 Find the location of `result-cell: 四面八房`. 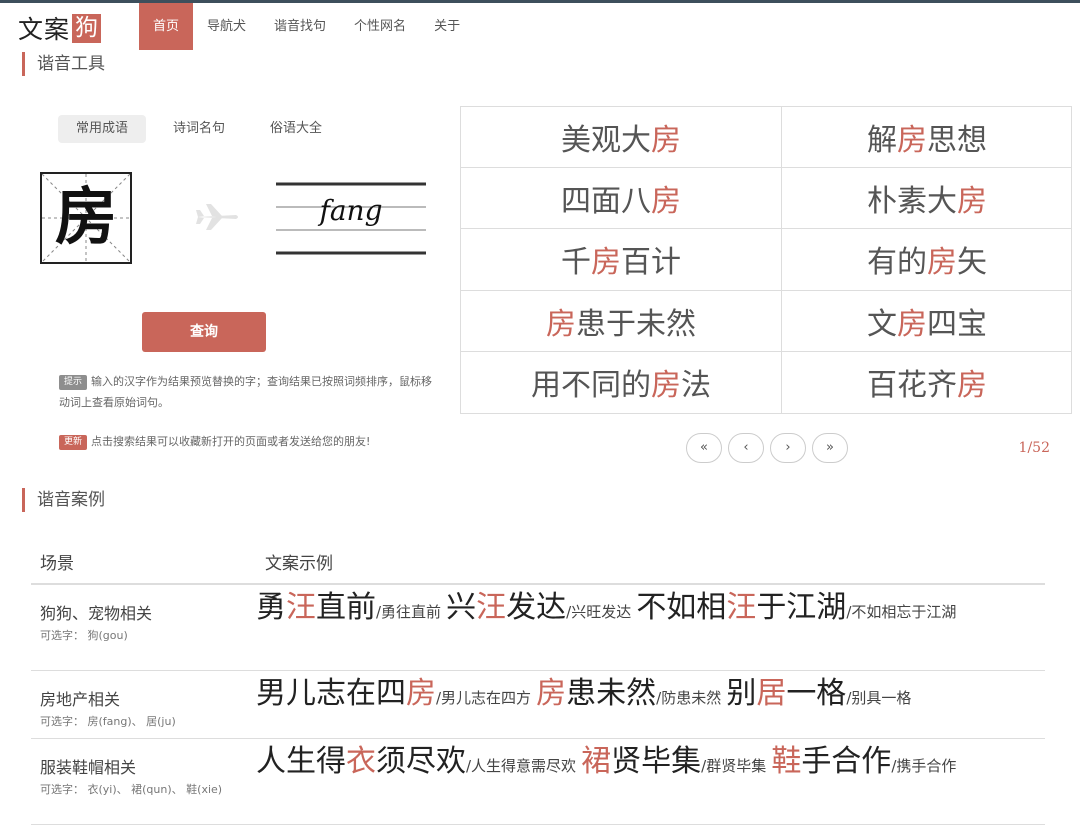

result-cell: 四面八房 is located at coordinates (621, 199).